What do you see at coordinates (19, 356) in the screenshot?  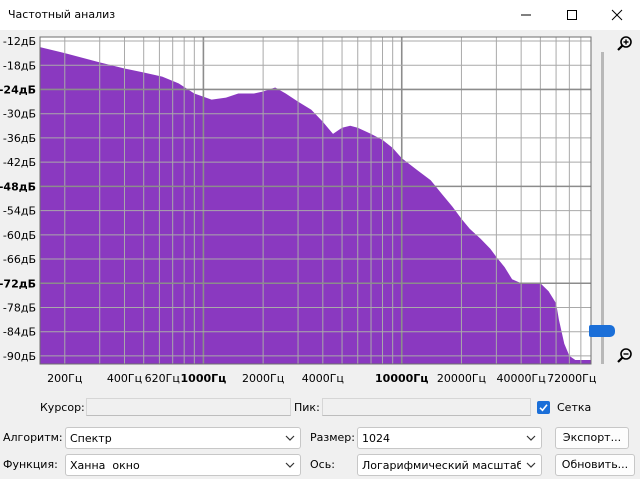 I see `y-tick-label: -90дБ` at bounding box center [19, 356].